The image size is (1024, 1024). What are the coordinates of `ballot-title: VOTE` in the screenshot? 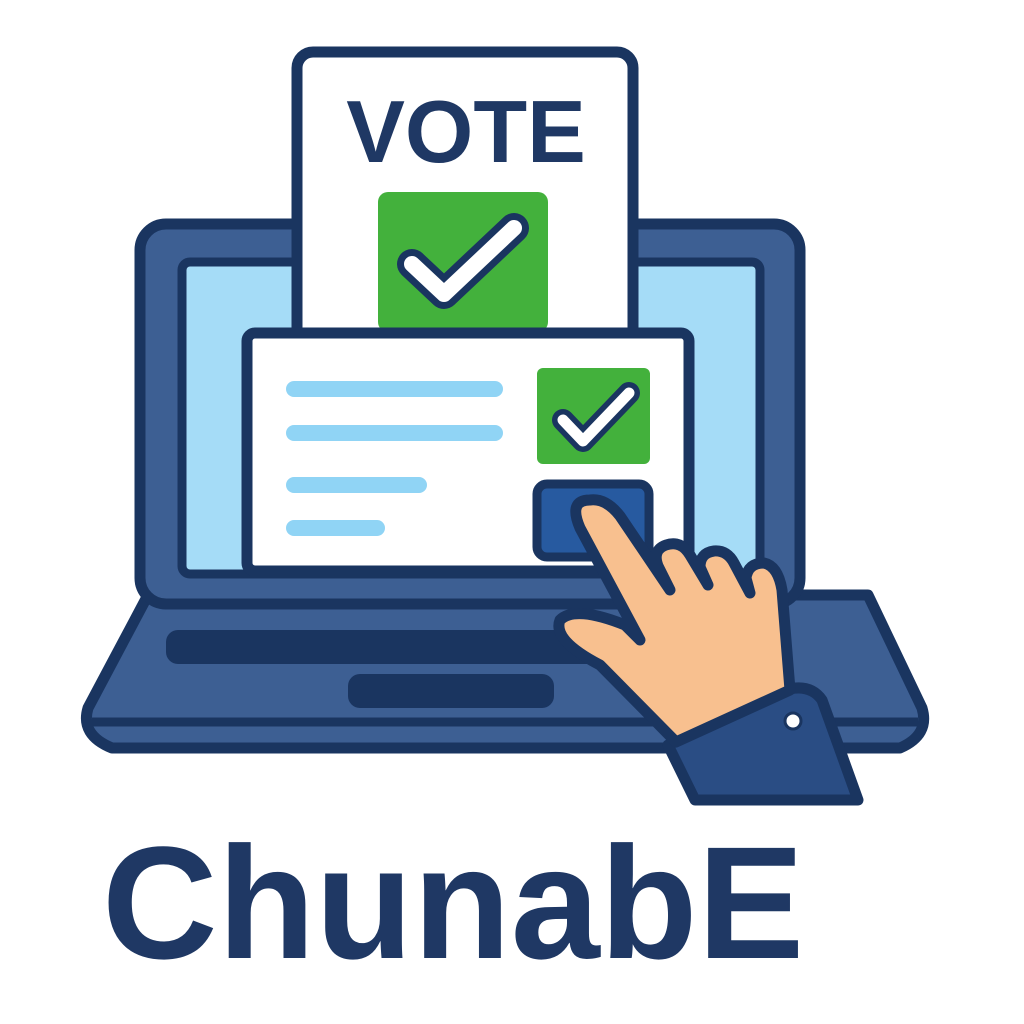 It's located at (466, 131).